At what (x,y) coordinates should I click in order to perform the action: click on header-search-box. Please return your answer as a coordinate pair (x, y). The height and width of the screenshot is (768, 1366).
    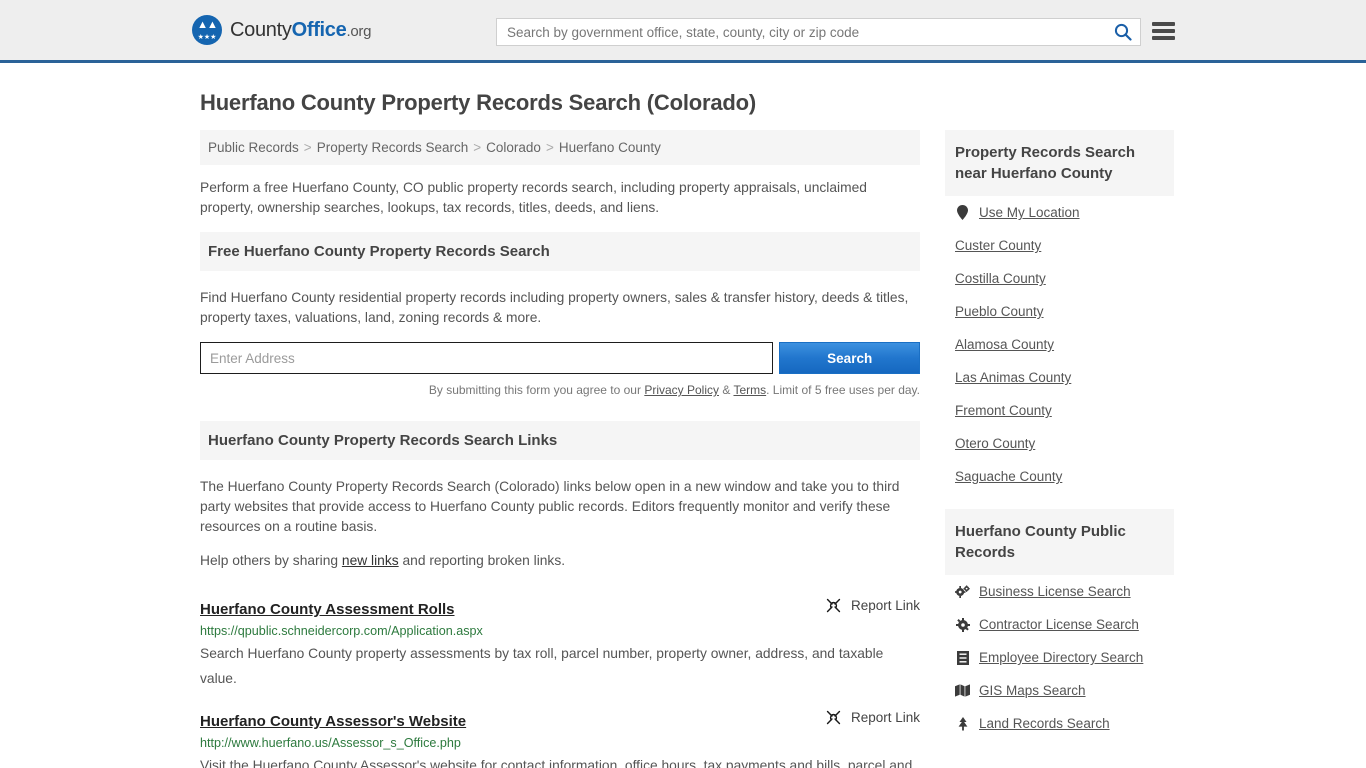
    Looking at the image, I should click on (818, 32).